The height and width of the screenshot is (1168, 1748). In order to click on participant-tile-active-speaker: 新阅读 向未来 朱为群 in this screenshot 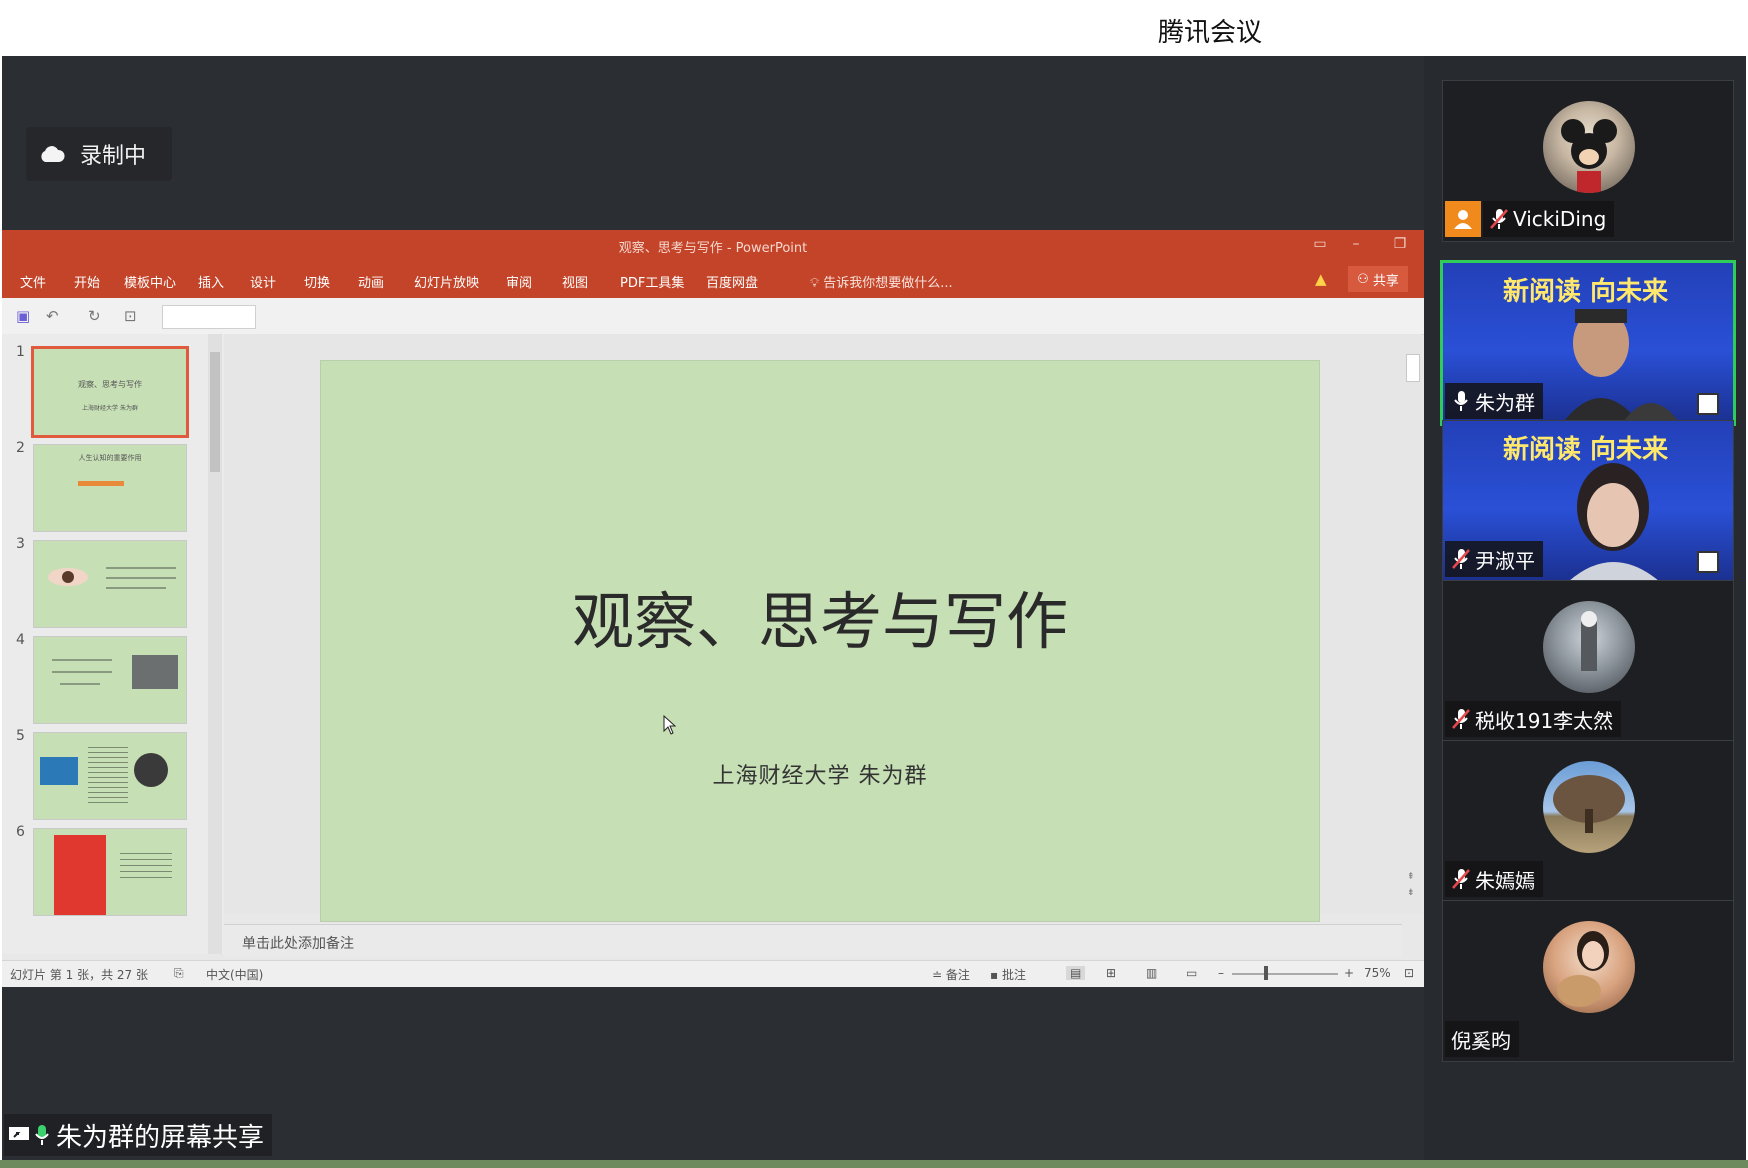, I will do `click(1588, 343)`.